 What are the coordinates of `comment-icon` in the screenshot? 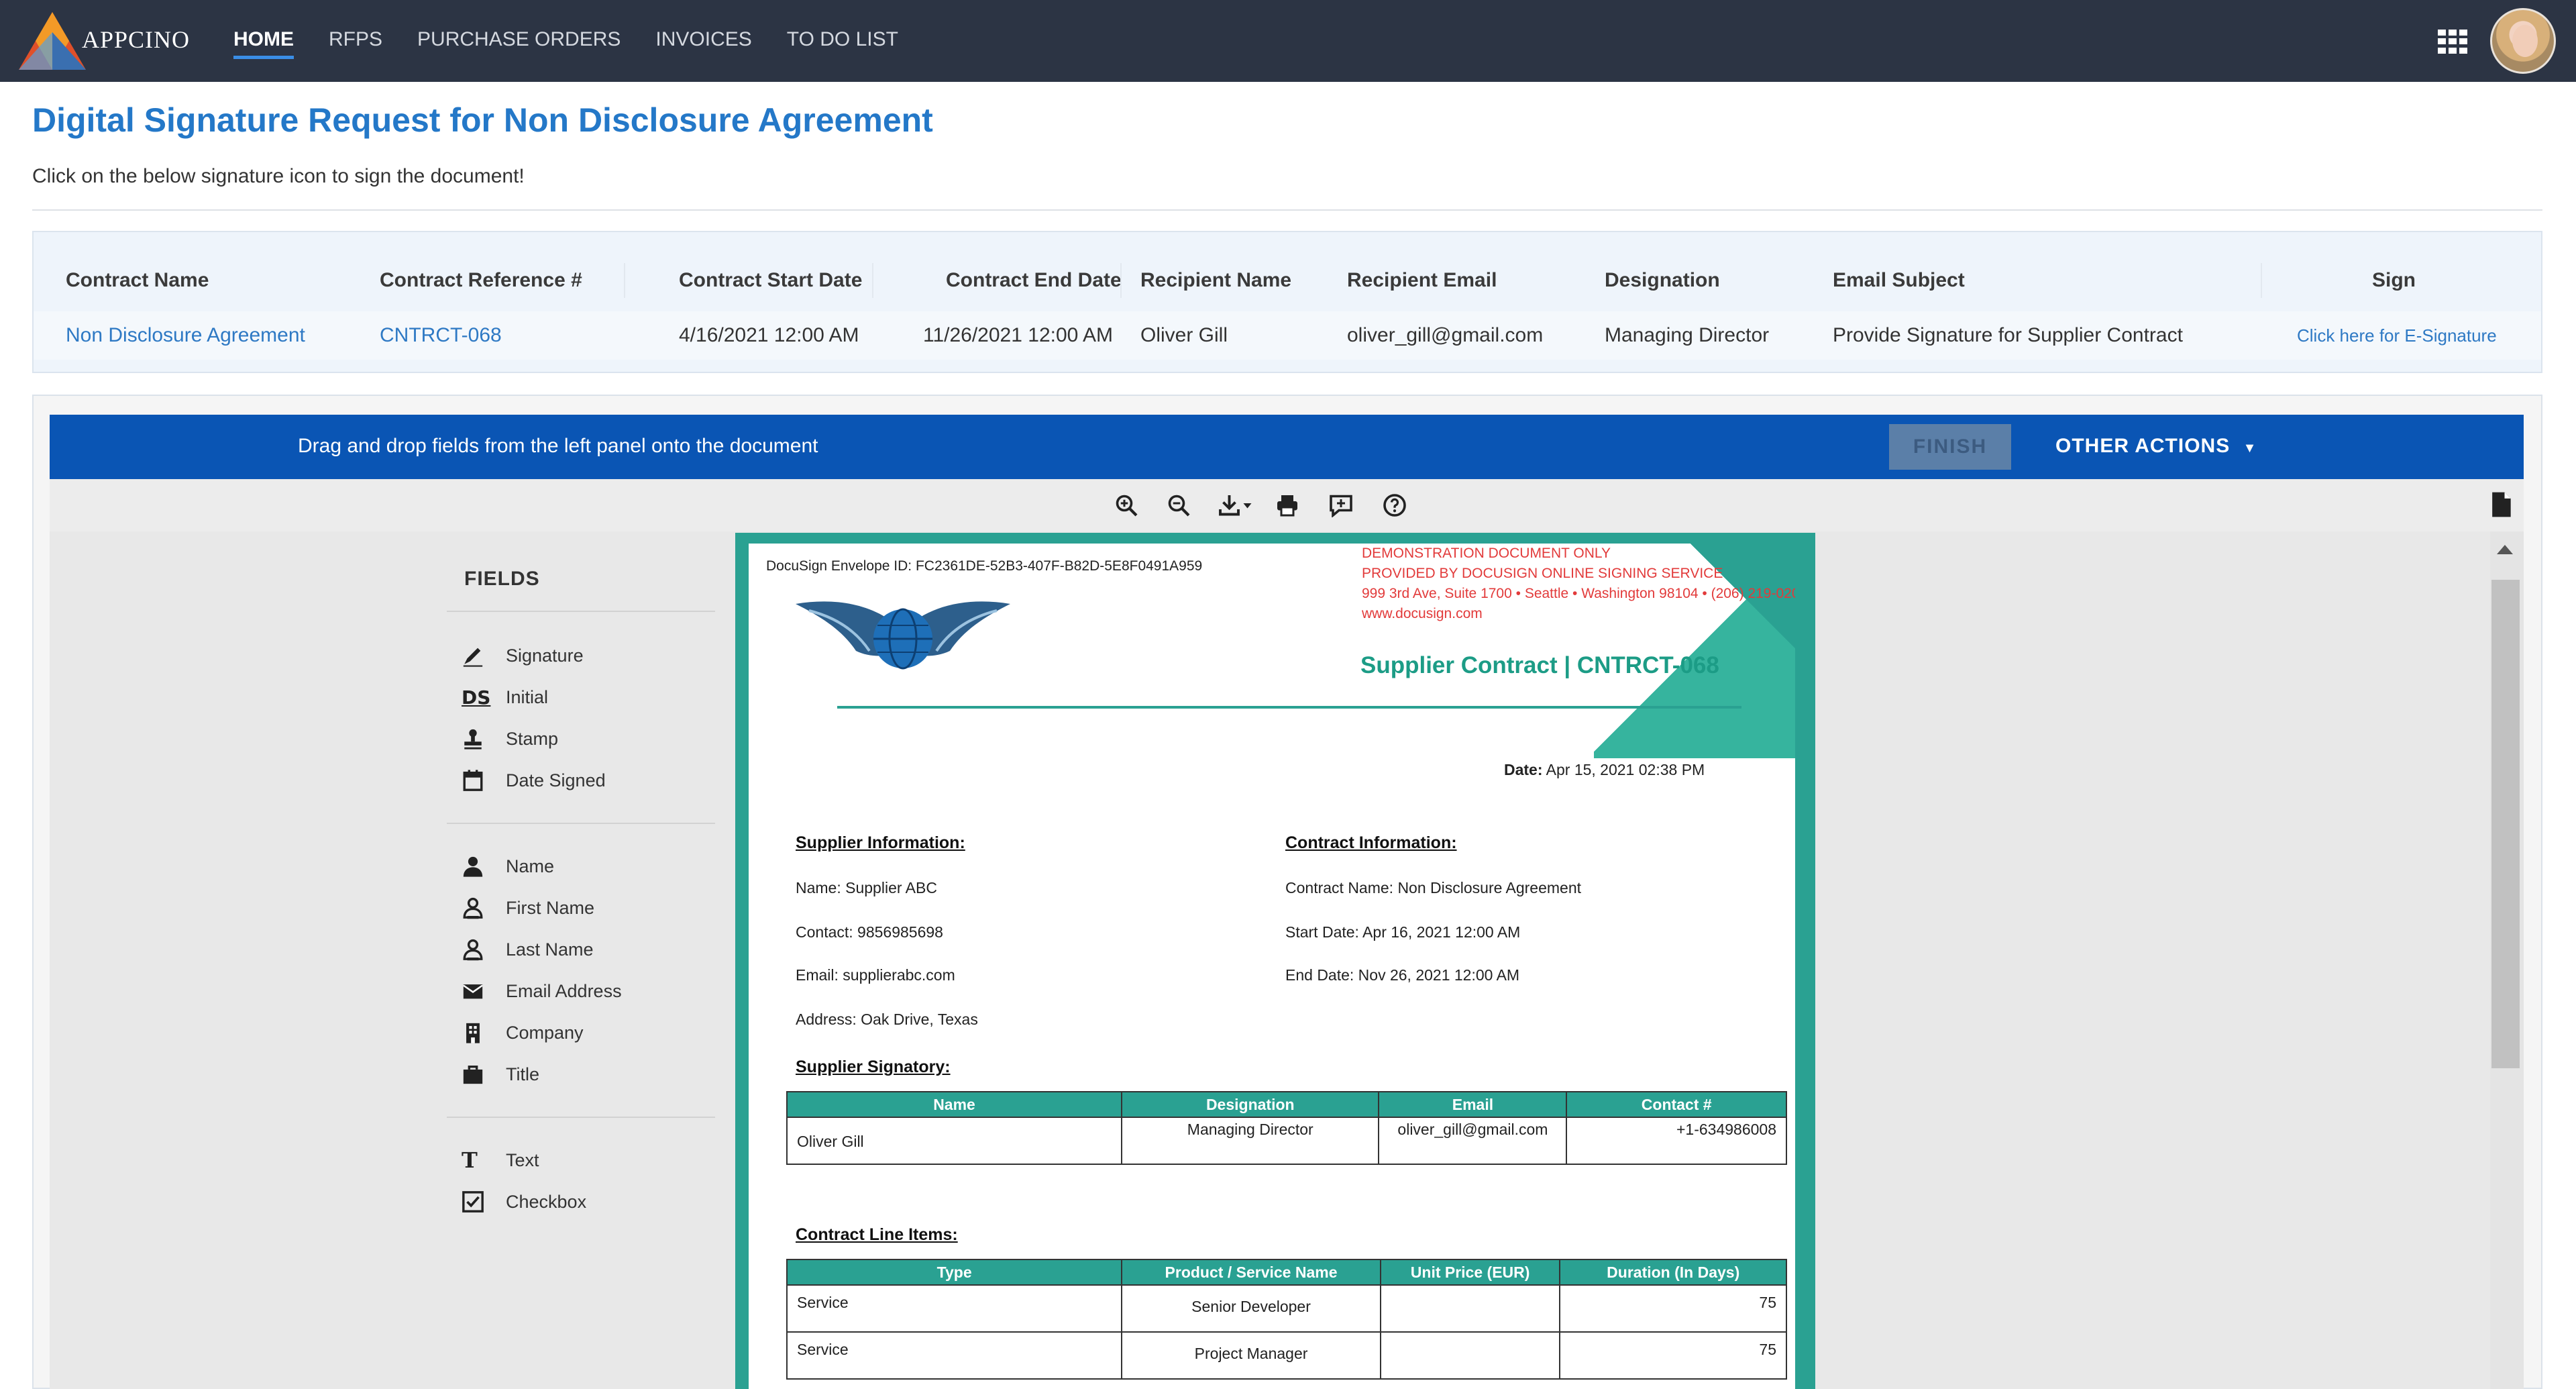 It's located at (1341, 505).